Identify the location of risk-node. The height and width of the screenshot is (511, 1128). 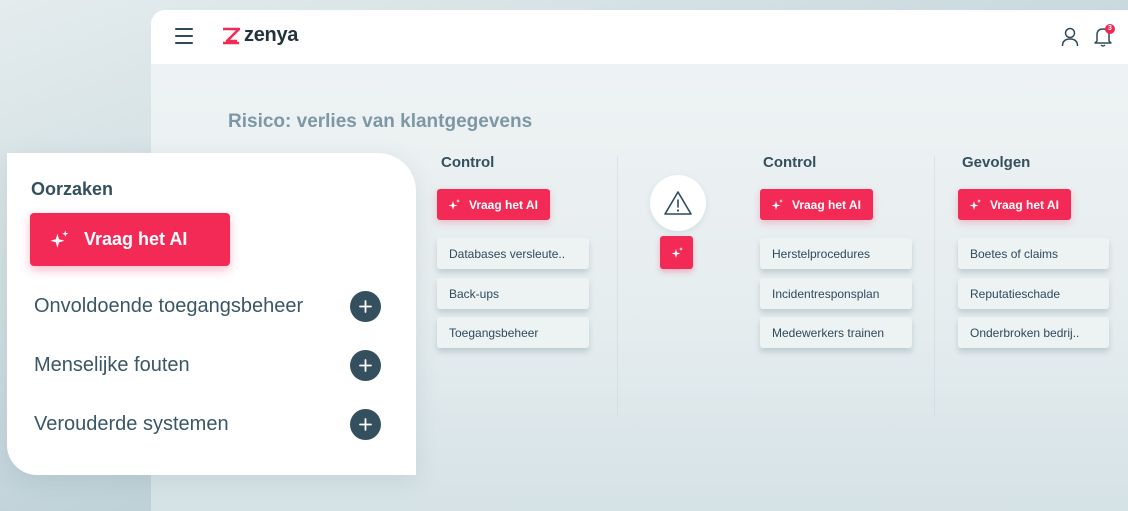
(678, 203).